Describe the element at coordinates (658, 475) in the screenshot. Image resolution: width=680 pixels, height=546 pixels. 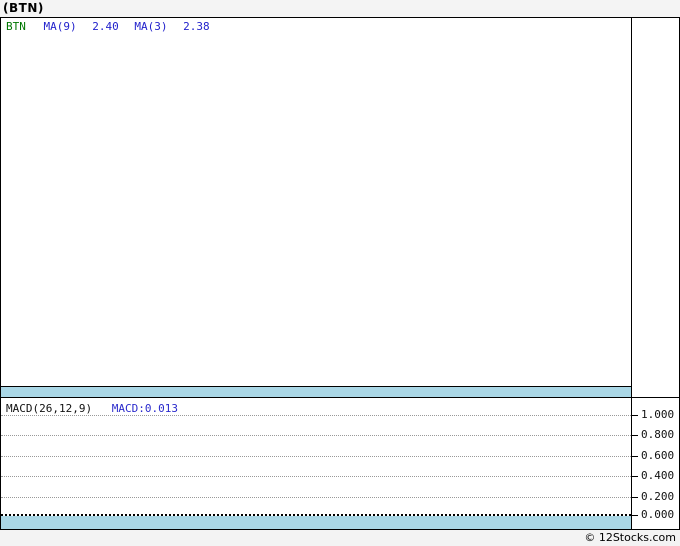
I see `axis-tick-label: 0.400` at that location.